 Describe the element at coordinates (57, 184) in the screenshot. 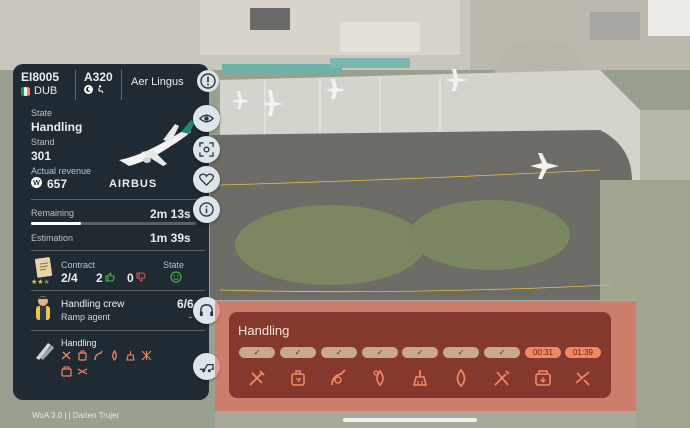

I see `revenue-value: 657` at that location.